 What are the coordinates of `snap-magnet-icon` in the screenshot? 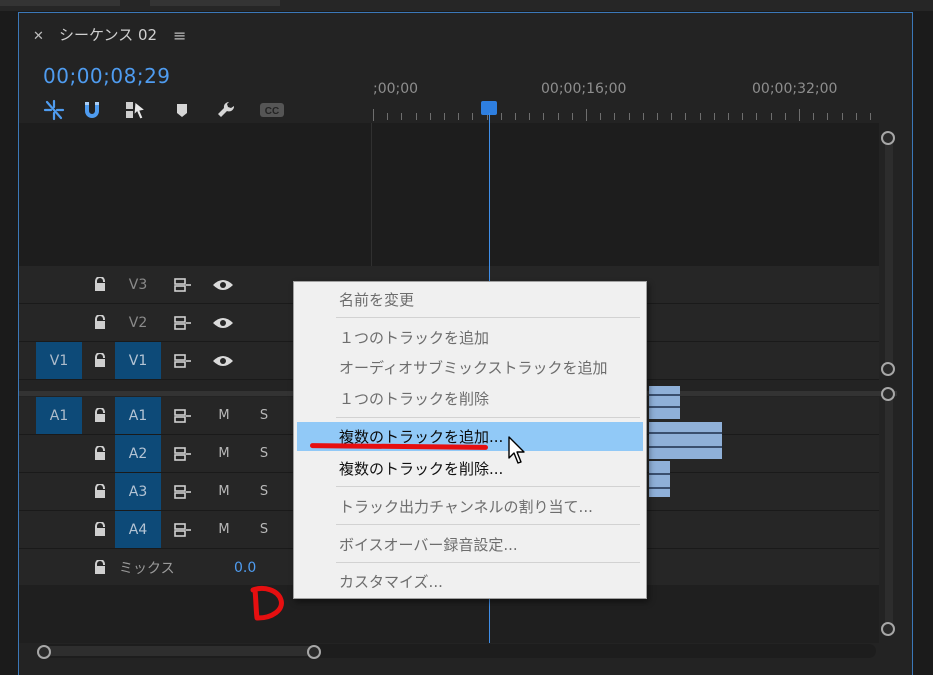 It's located at (92, 110).